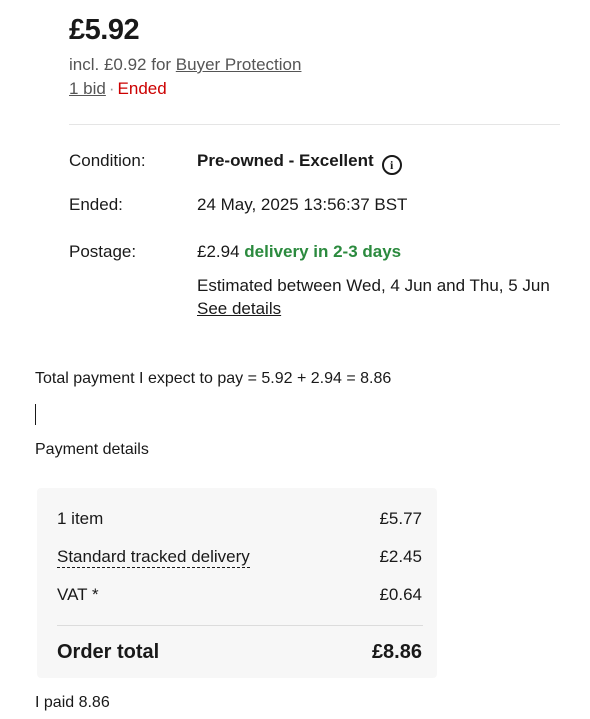 This screenshot has width=590, height=719. I want to click on postage-price: £2.94, so click(218, 251).